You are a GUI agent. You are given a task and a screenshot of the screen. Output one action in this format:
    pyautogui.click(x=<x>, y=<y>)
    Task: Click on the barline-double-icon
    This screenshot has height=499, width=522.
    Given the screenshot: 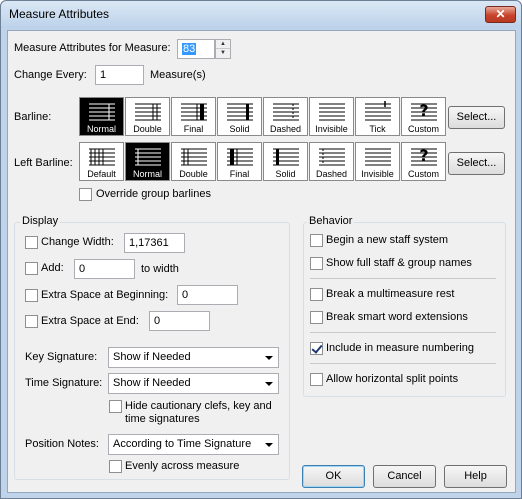 What is the action you would take?
    pyautogui.click(x=147, y=112)
    